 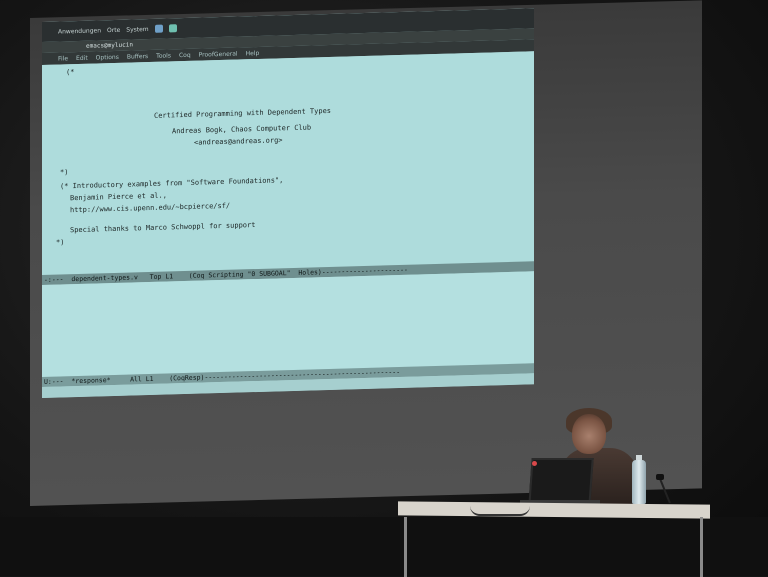 I want to click on menu-proofgeneral: ProofGeneral, so click(x=218, y=54).